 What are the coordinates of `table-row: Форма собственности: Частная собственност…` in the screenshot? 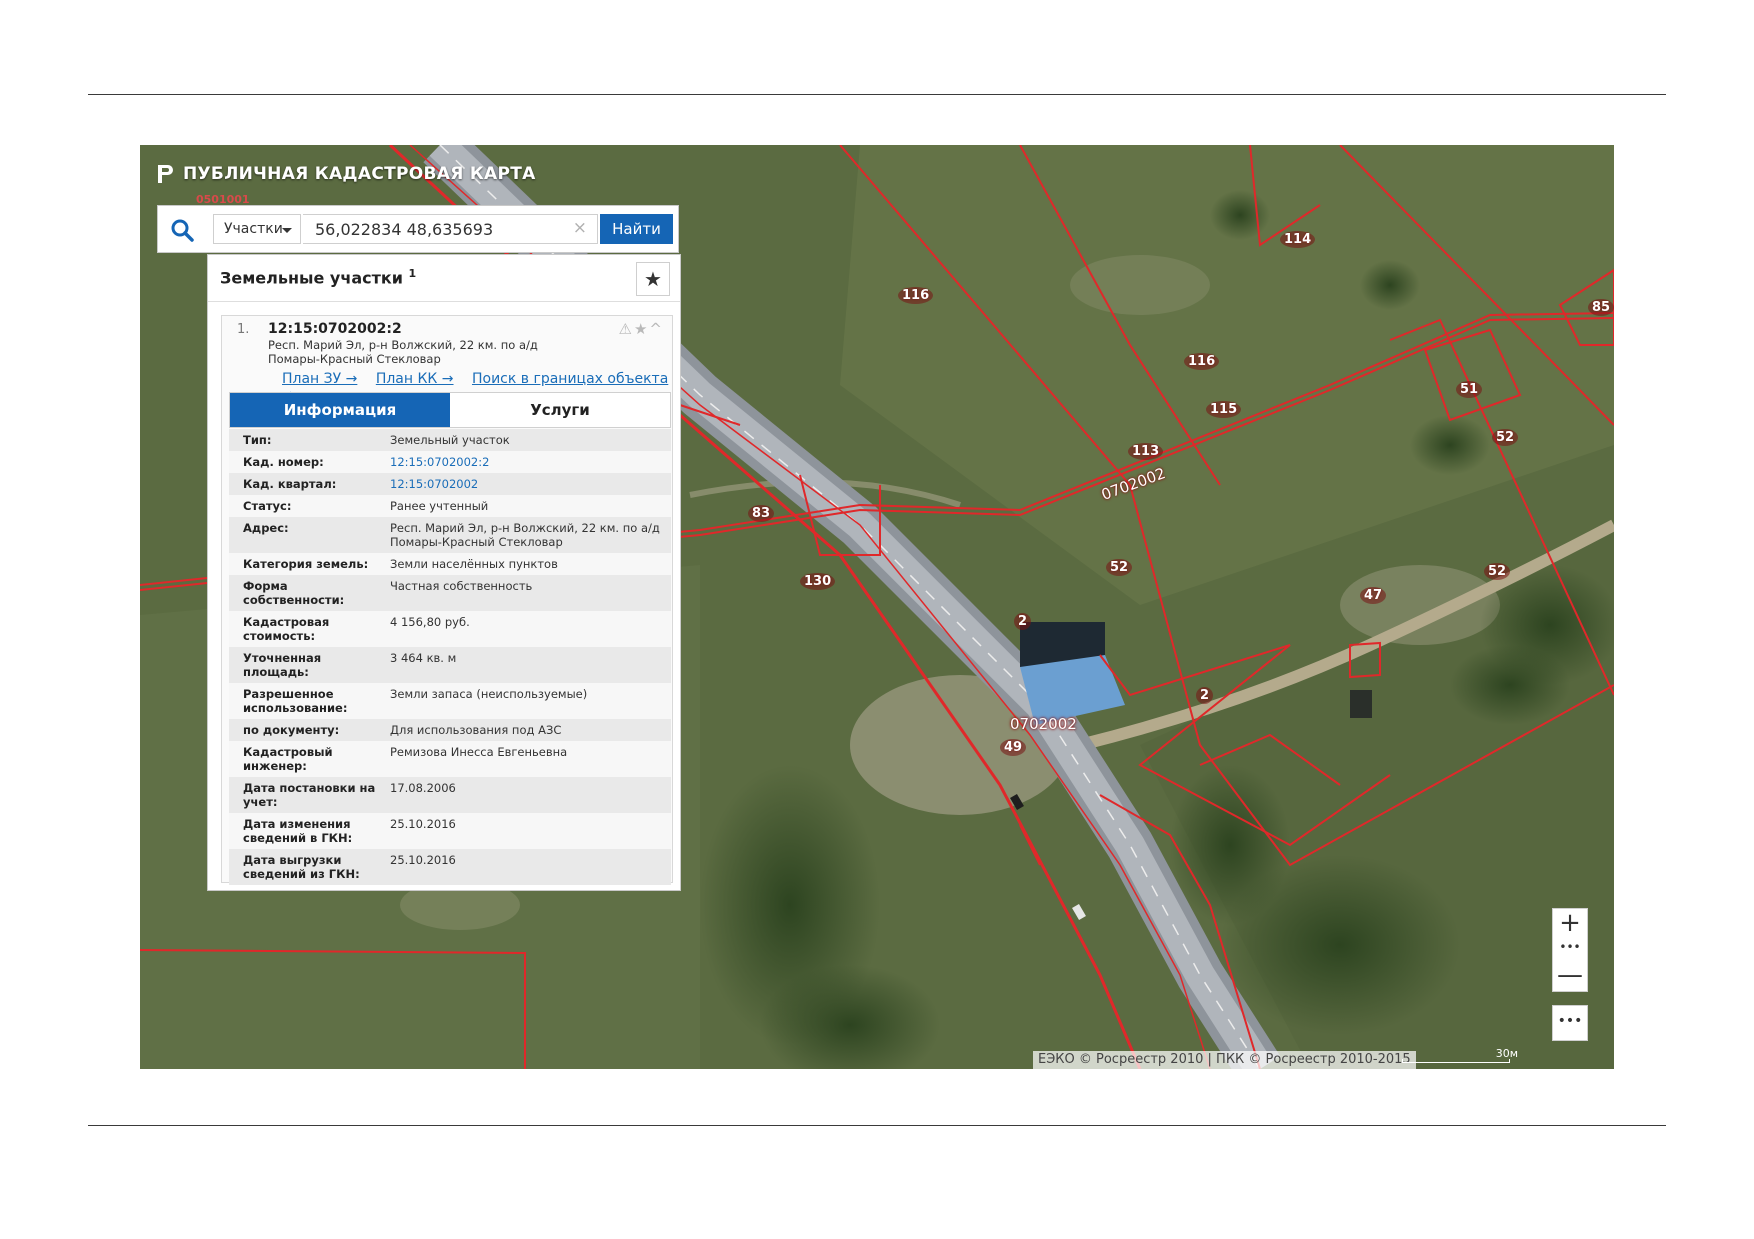 It's located at (450, 593).